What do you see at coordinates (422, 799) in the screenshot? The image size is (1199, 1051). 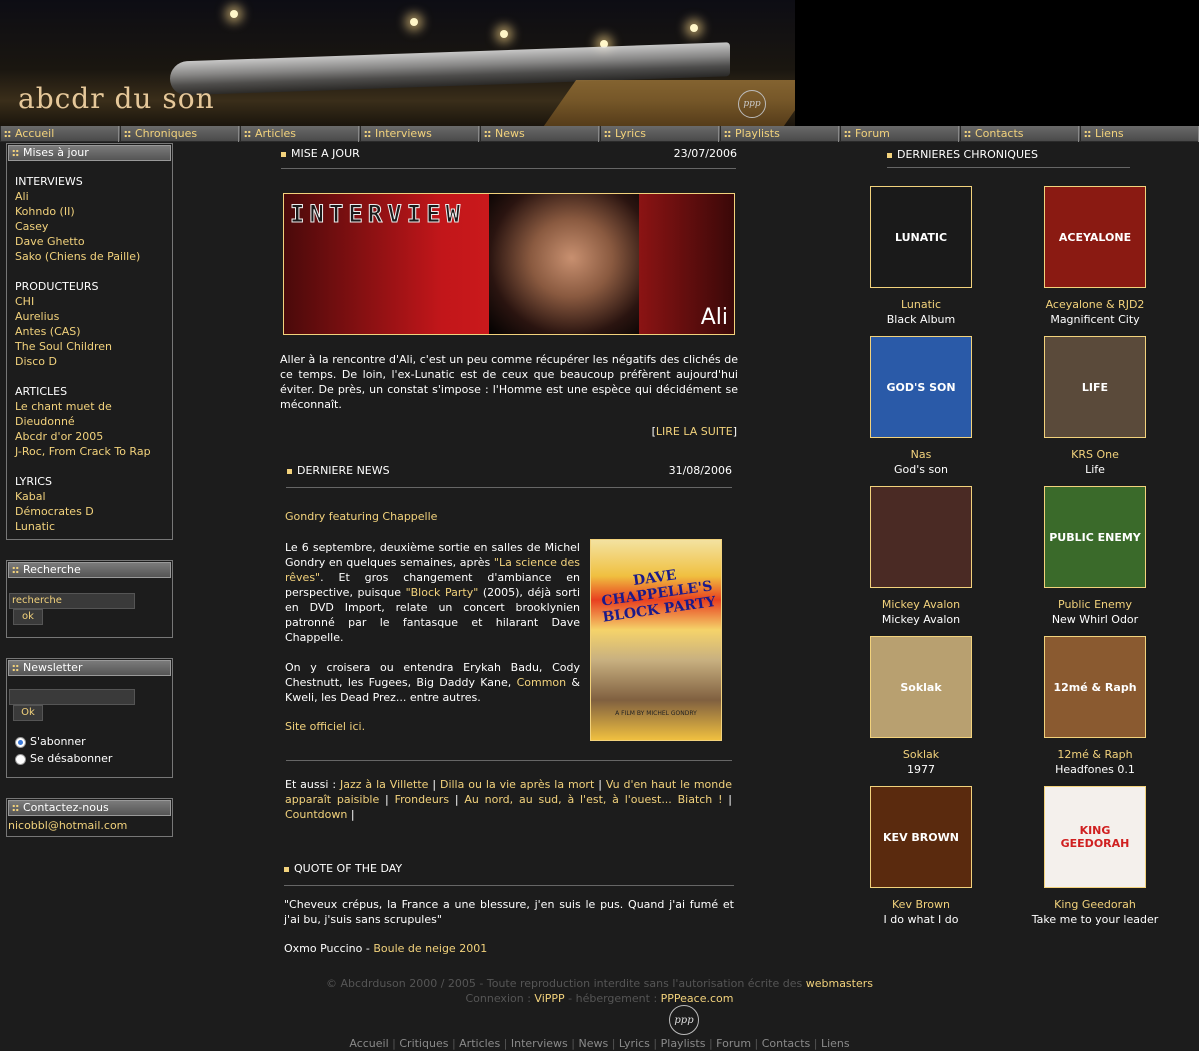 I see `also-link-frondeurs: Frondeurs` at bounding box center [422, 799].